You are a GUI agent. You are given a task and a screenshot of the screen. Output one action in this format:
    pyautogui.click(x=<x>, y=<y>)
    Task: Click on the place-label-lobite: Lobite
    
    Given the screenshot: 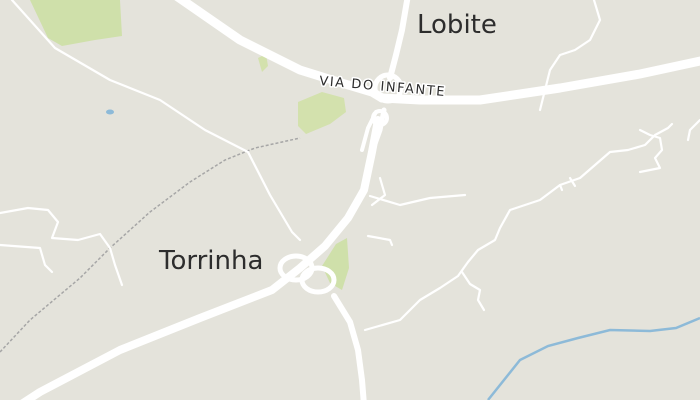 What is the action you would take?
    pyautogui.click(x=457, y=25)
    